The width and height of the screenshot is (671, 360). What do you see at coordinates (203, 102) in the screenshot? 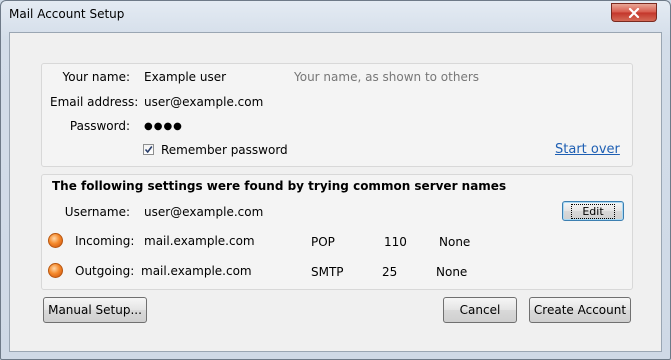
I see `email-address-field: user@example.com` at bounding box center [203, 102].